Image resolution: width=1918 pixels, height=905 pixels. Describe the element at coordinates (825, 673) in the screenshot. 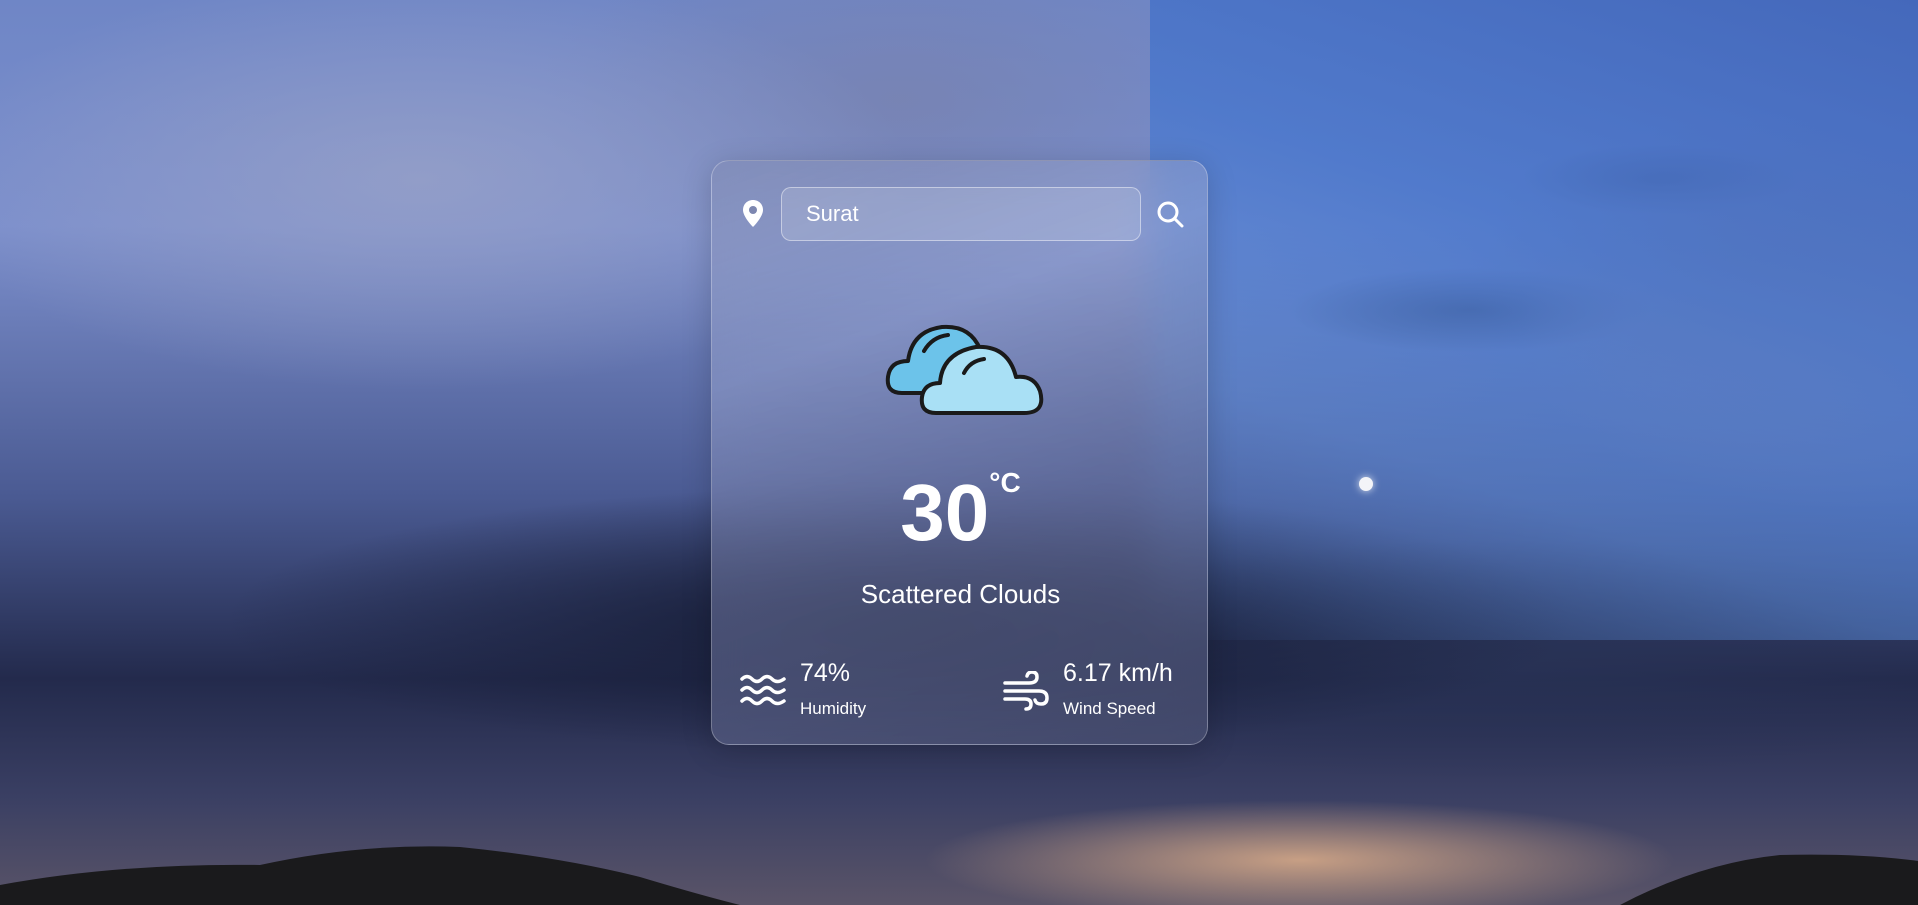

I see `humidity-value: 74%` at that location.